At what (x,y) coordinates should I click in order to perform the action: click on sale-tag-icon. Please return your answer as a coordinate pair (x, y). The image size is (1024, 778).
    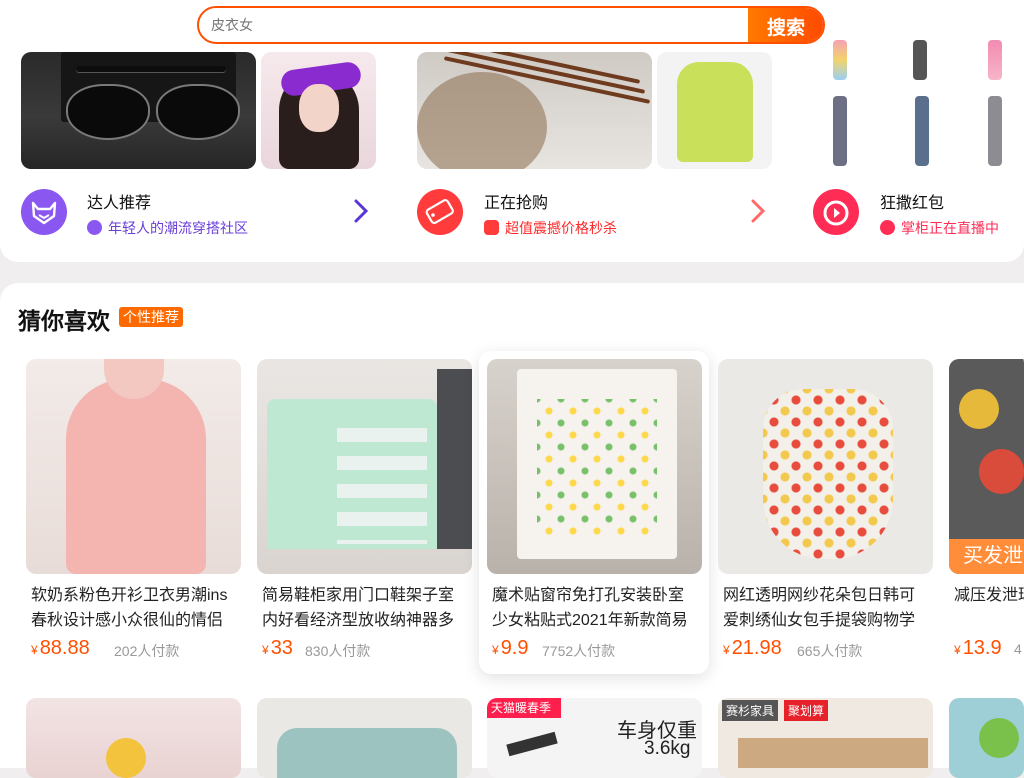
    Looking at the image, I should click on (440, 212).